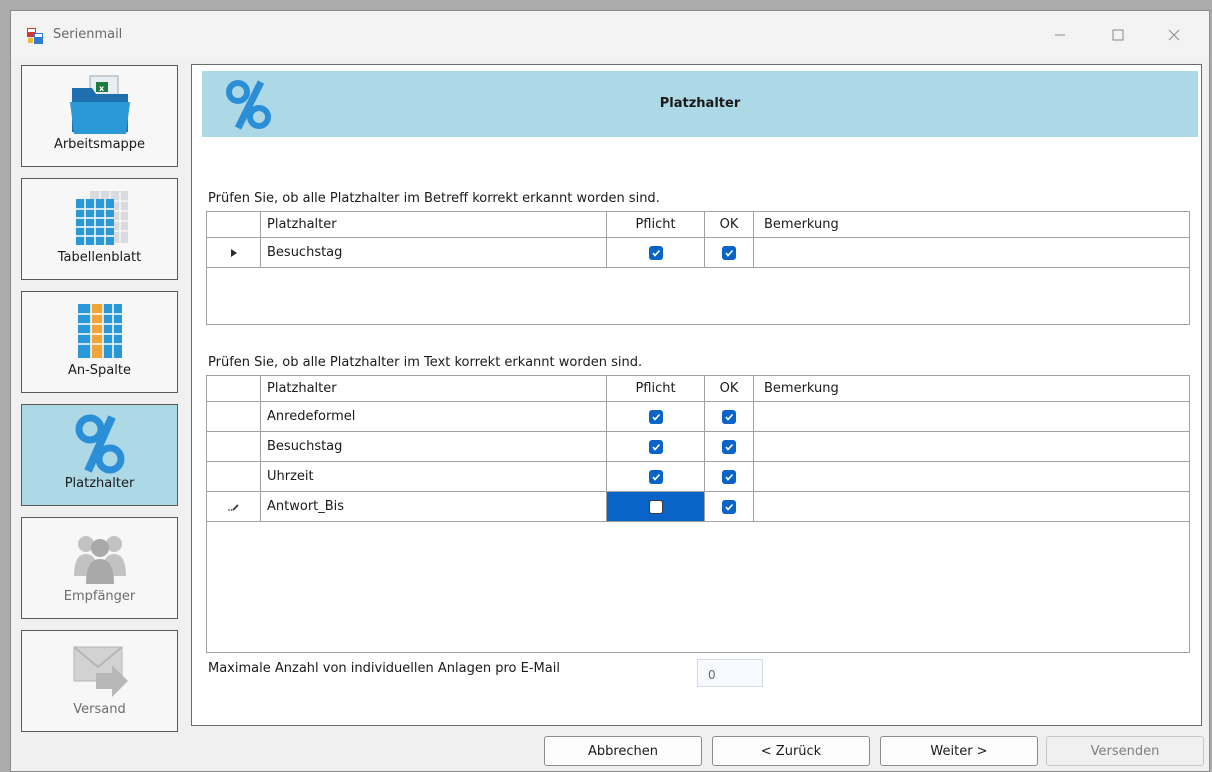 This screenshot has height=772, width=1212. What do you see at coordinates (99, 596) in the screenshot?
I see `nav-label: Empfänger` at bounding box center [99, 596].